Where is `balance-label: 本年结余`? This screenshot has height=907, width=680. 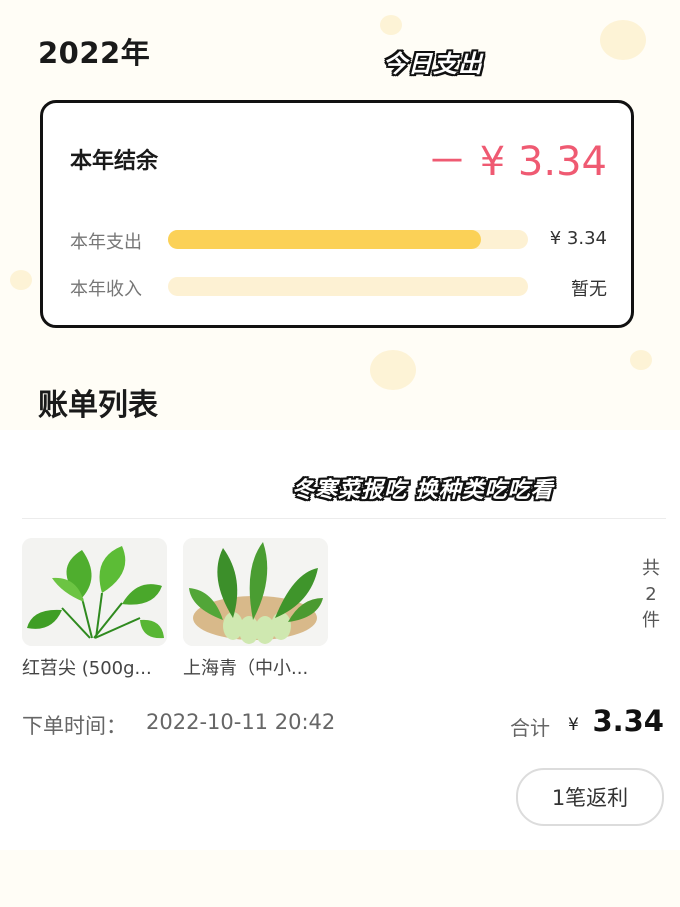
balance-label: 本年结余 is located at coordinates (114, 161).